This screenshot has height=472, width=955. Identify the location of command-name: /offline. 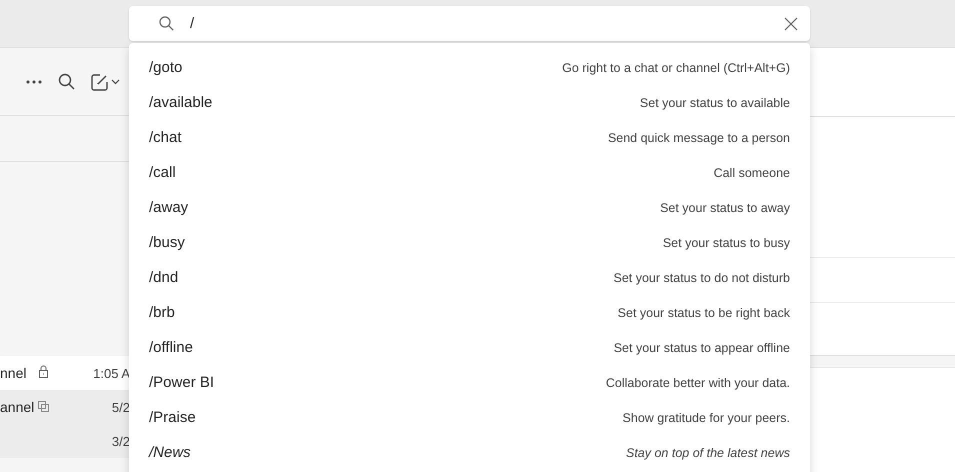
(171, 347).